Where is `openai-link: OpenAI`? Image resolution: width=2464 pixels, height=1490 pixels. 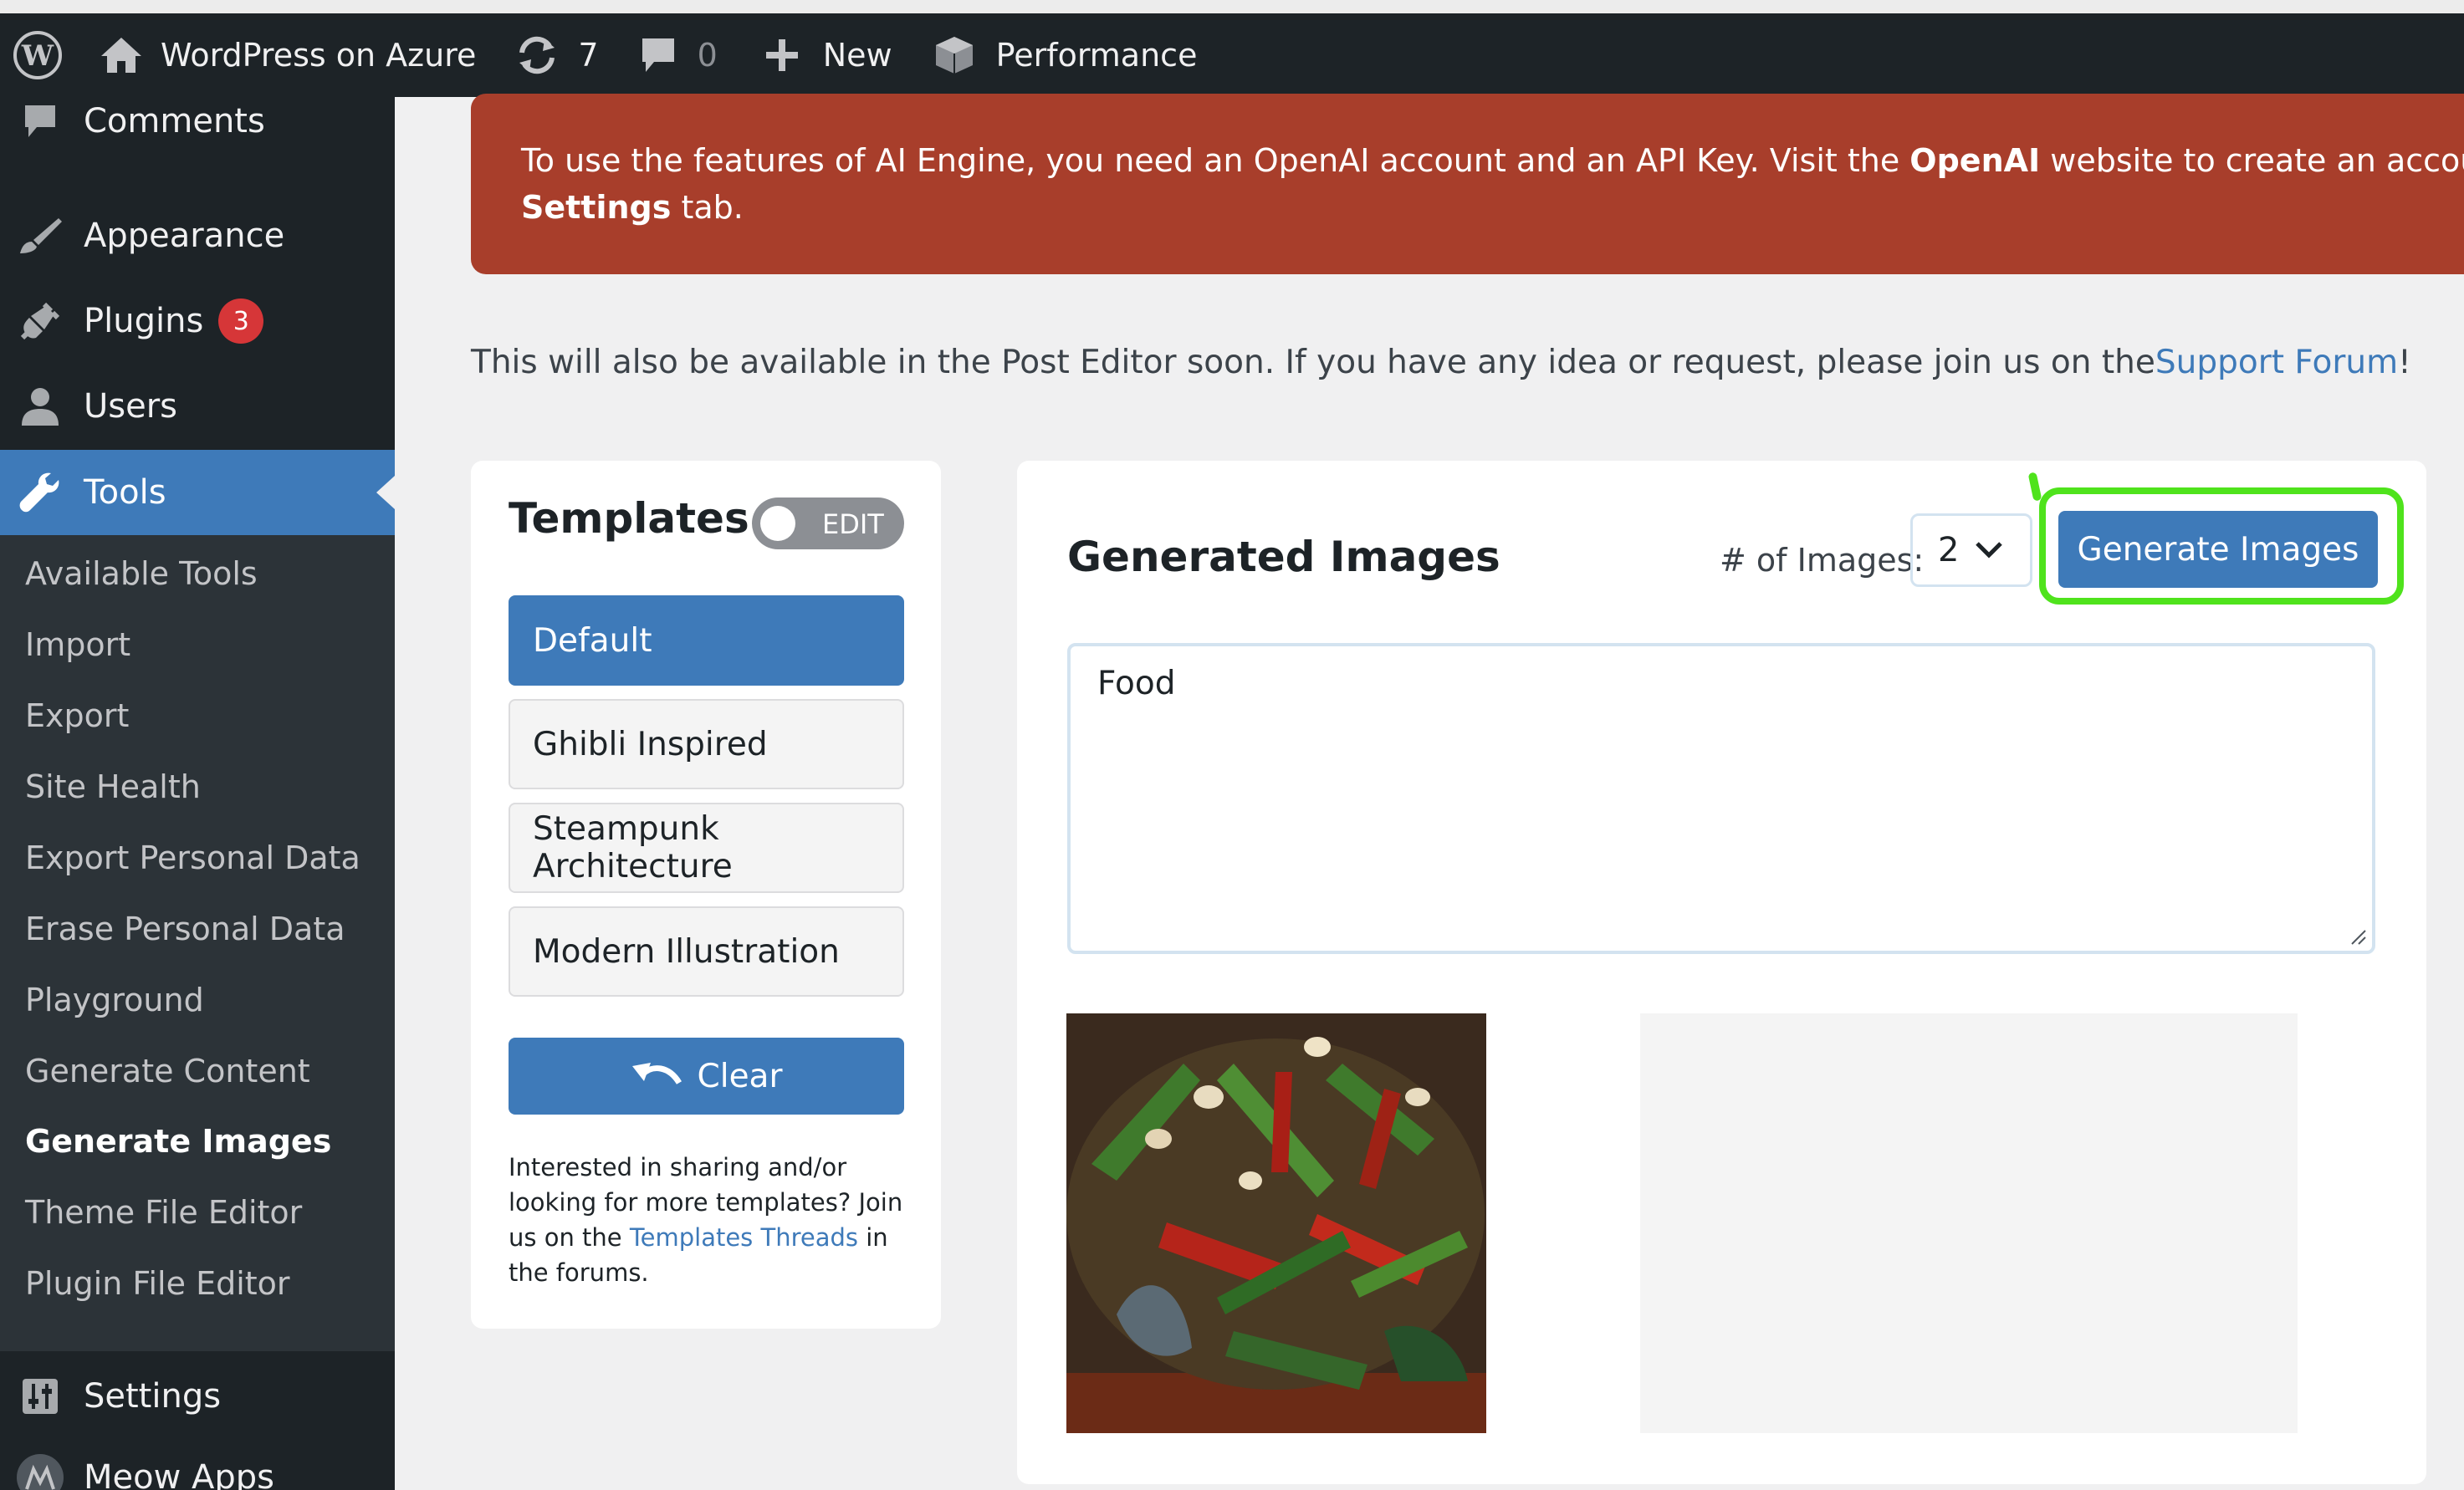 openai-link: OpenAI is located at coordinates (1975, 160).